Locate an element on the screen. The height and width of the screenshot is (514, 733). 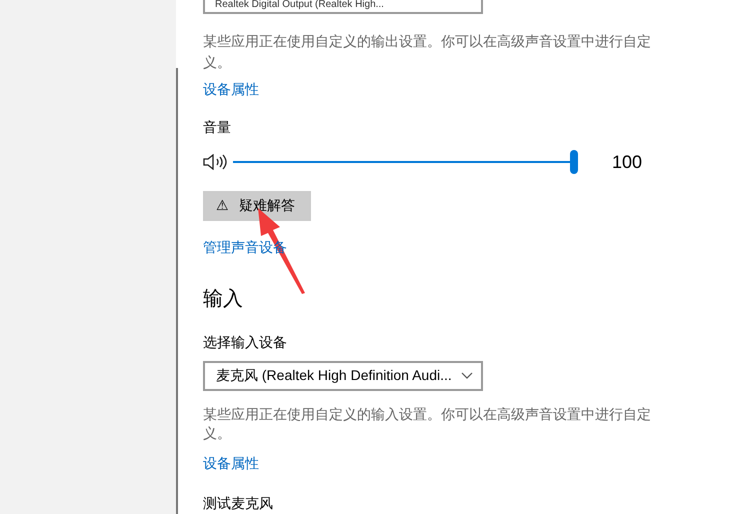
volume-slider is located at coordinates (405, 162).